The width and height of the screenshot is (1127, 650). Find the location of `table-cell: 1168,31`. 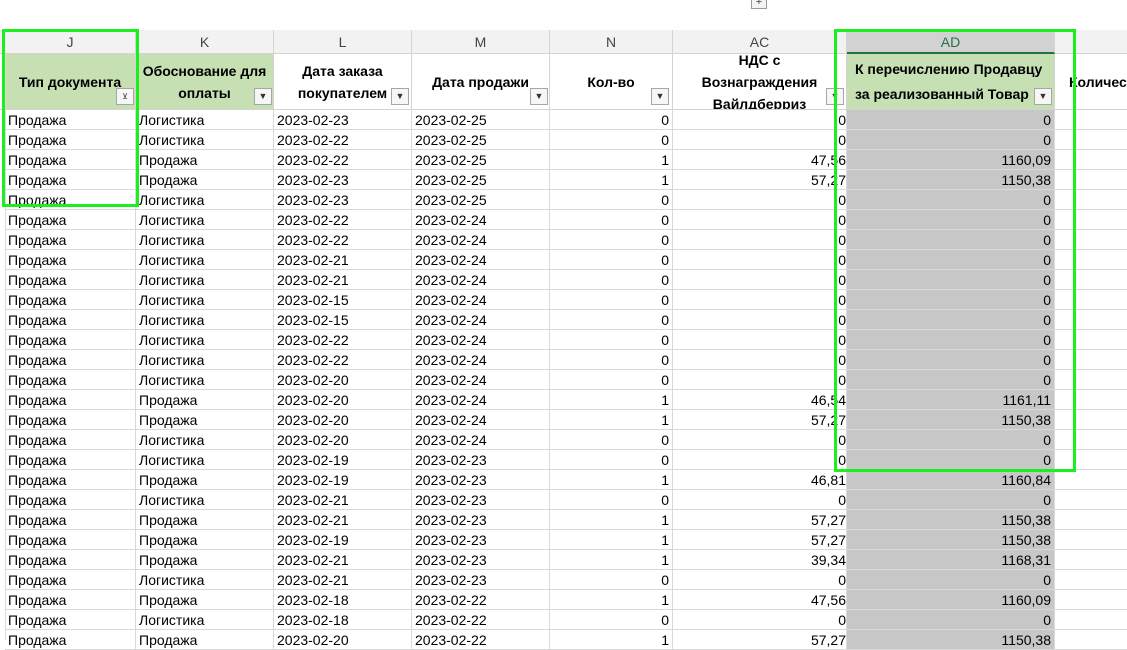

table-cell: 1168,31 is located at coordinates (951, 560).